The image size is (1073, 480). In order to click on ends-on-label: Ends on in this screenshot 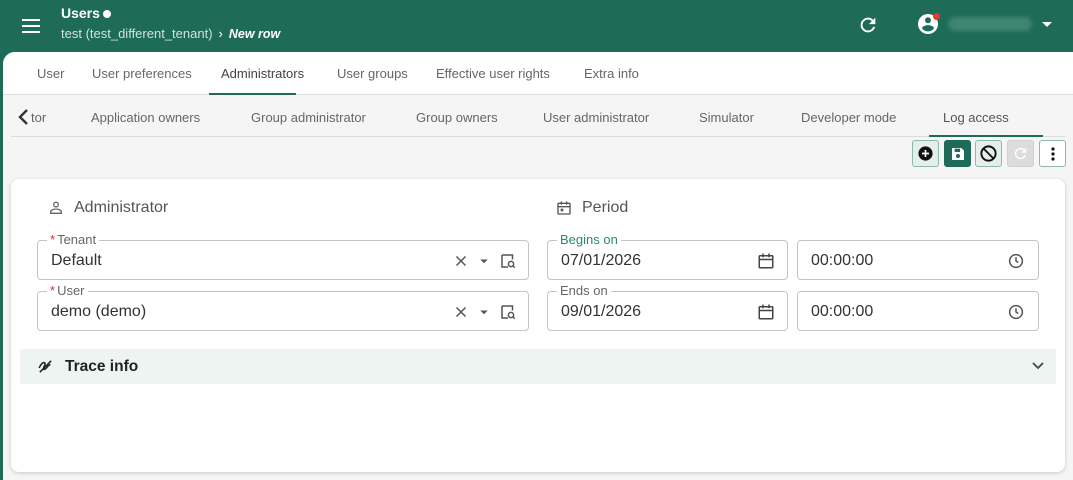, I will do `click(584, 291)`.